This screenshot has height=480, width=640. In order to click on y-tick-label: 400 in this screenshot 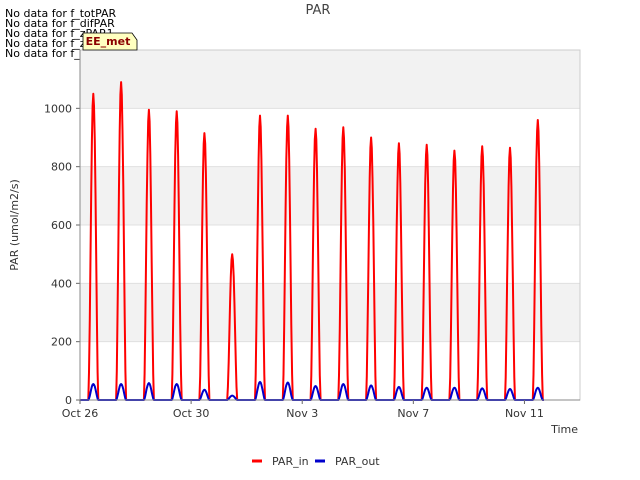, I will do `click(61, 283)`.